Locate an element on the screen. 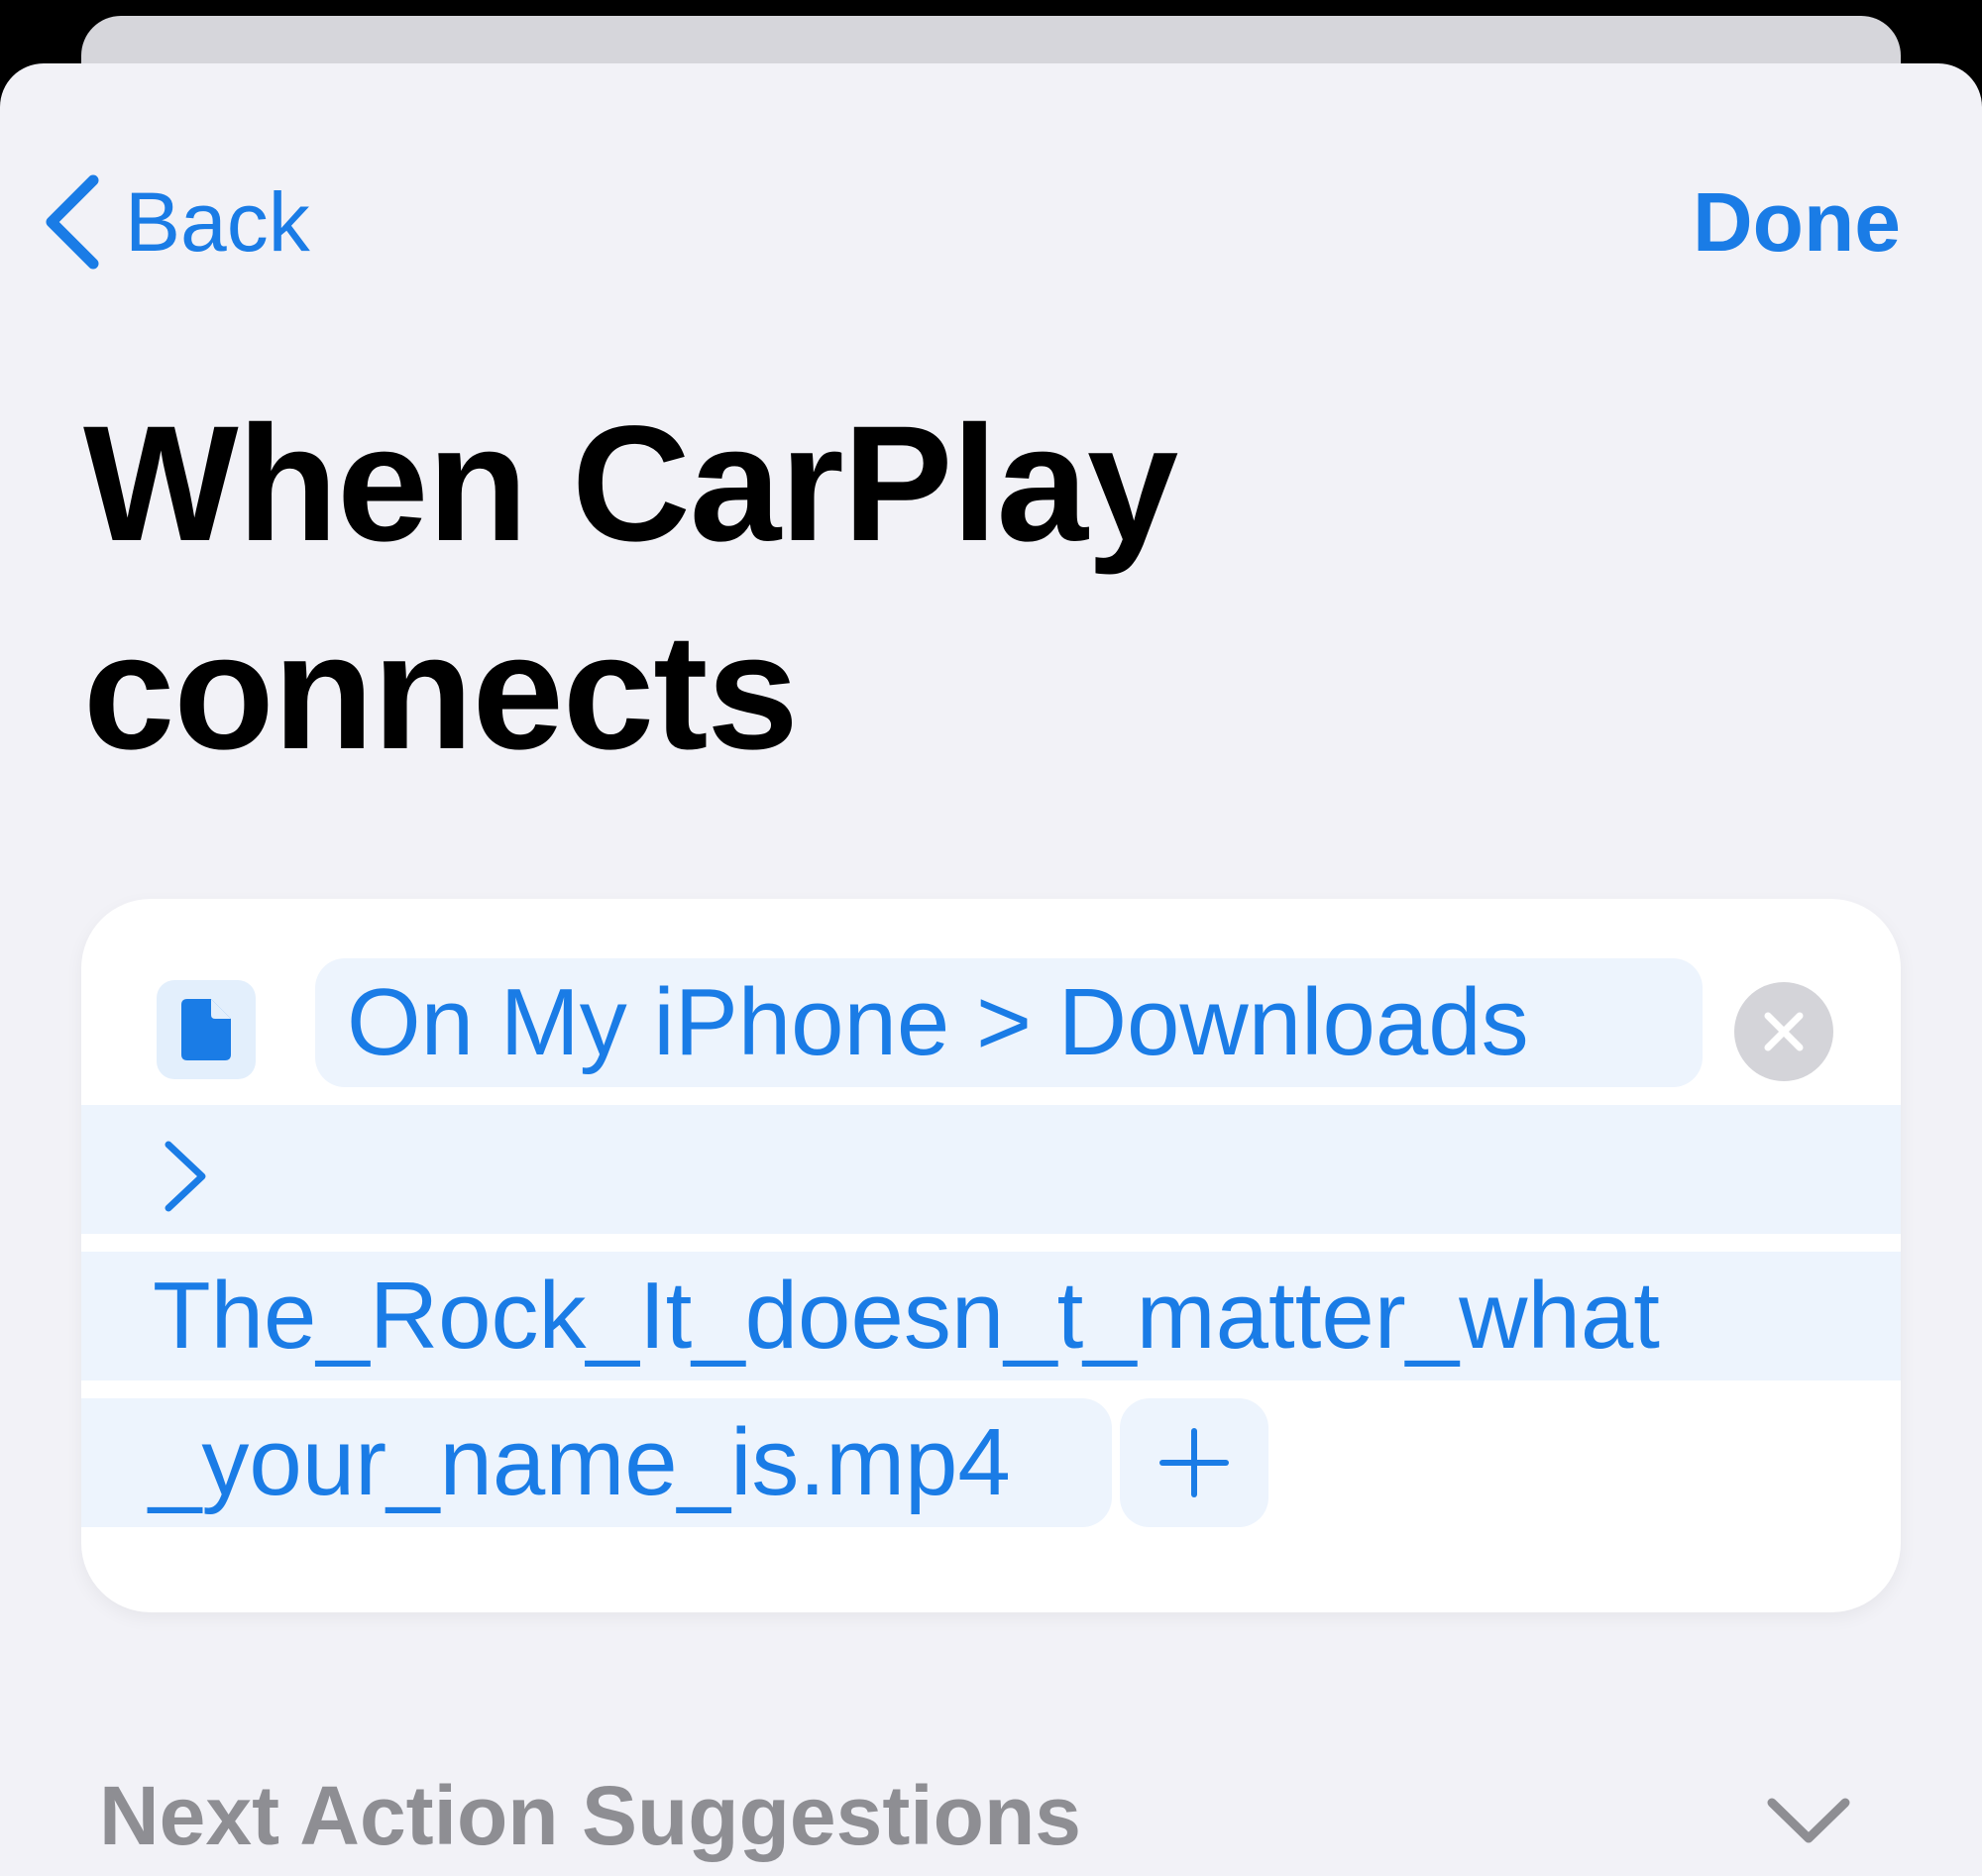 The height and width of the screenshot is (1876, 1982). chevron-left-icon is located at coordinates (72, 222).